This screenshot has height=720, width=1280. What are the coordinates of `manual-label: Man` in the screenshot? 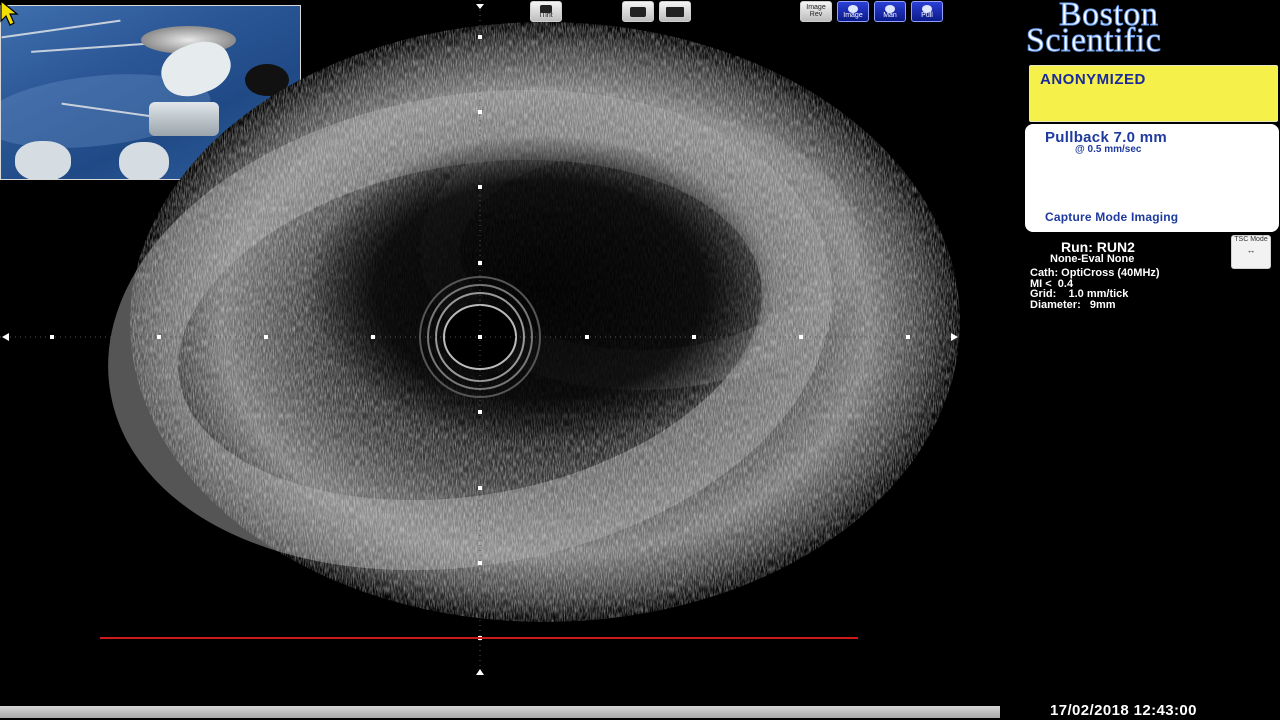 It's located at (890, 15).